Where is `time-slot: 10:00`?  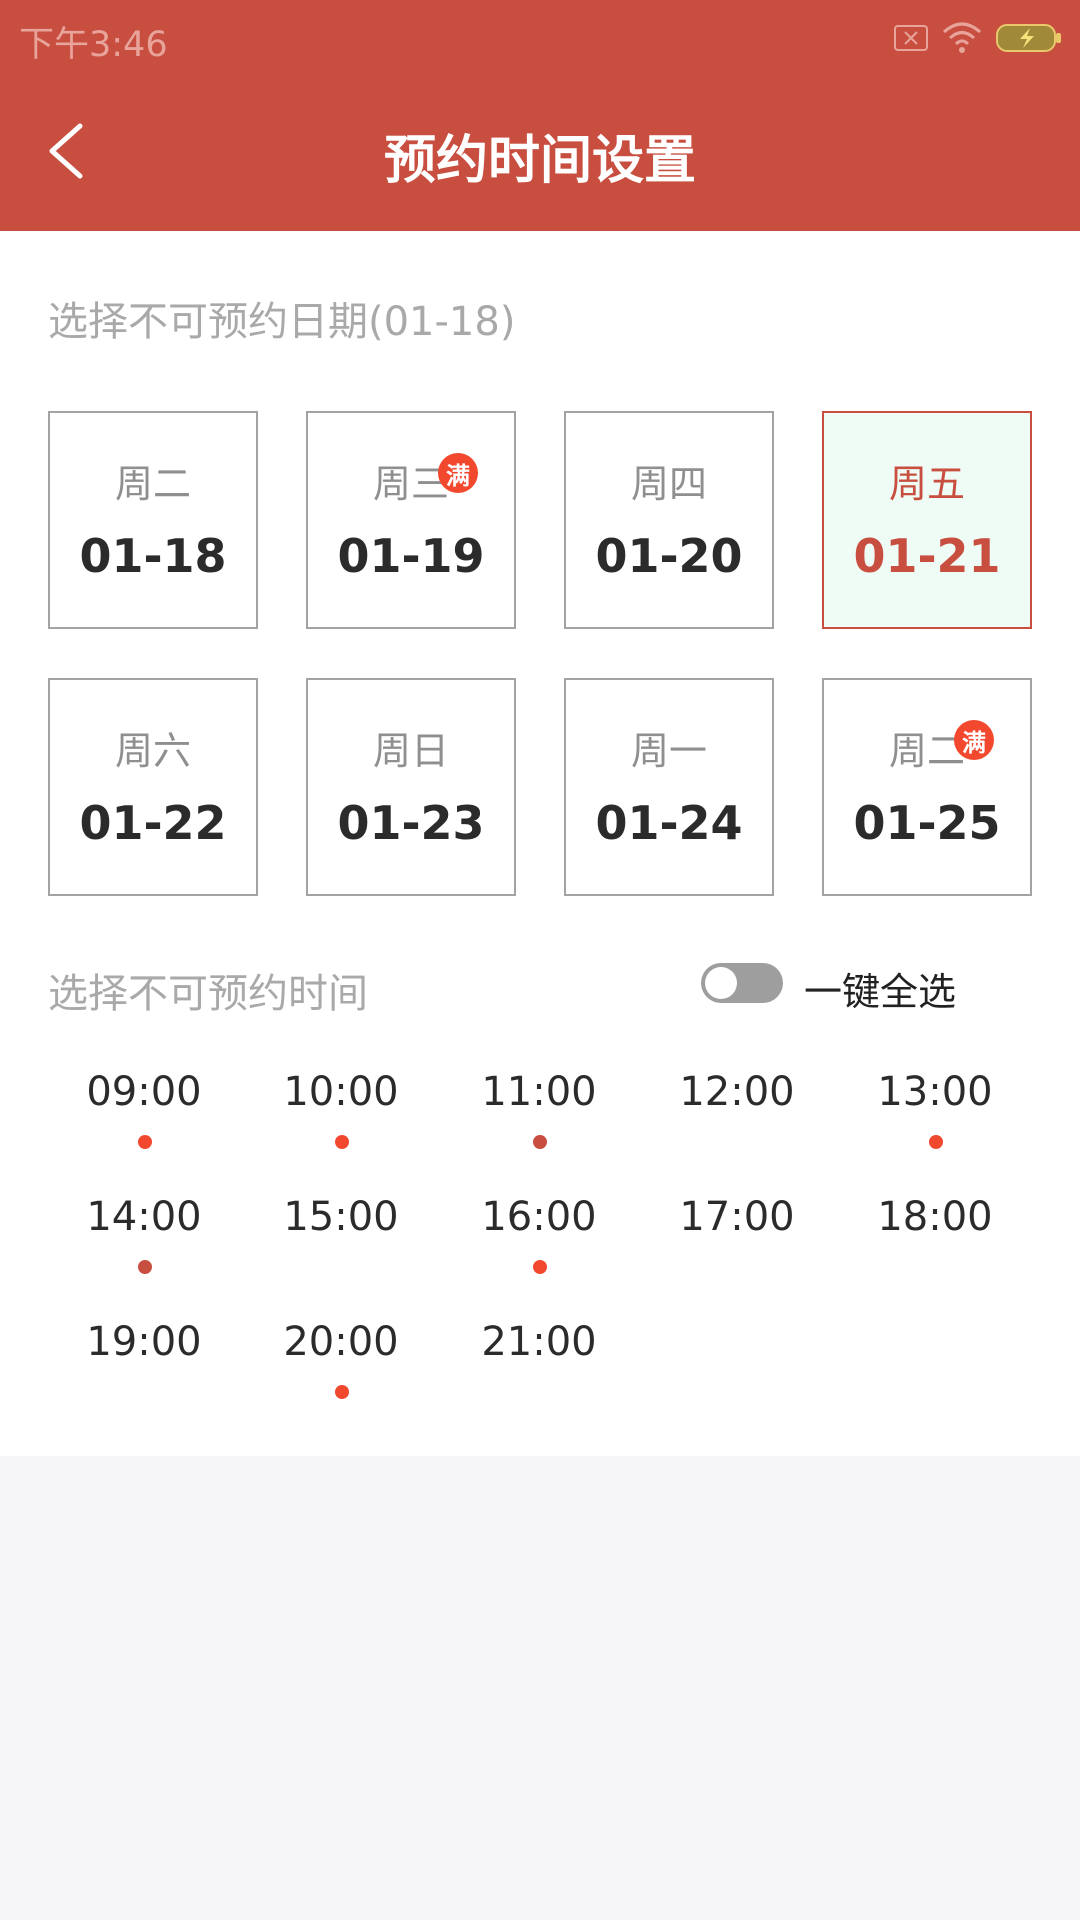 time-slot: 10:00 is located at coordinates (341, 1119).